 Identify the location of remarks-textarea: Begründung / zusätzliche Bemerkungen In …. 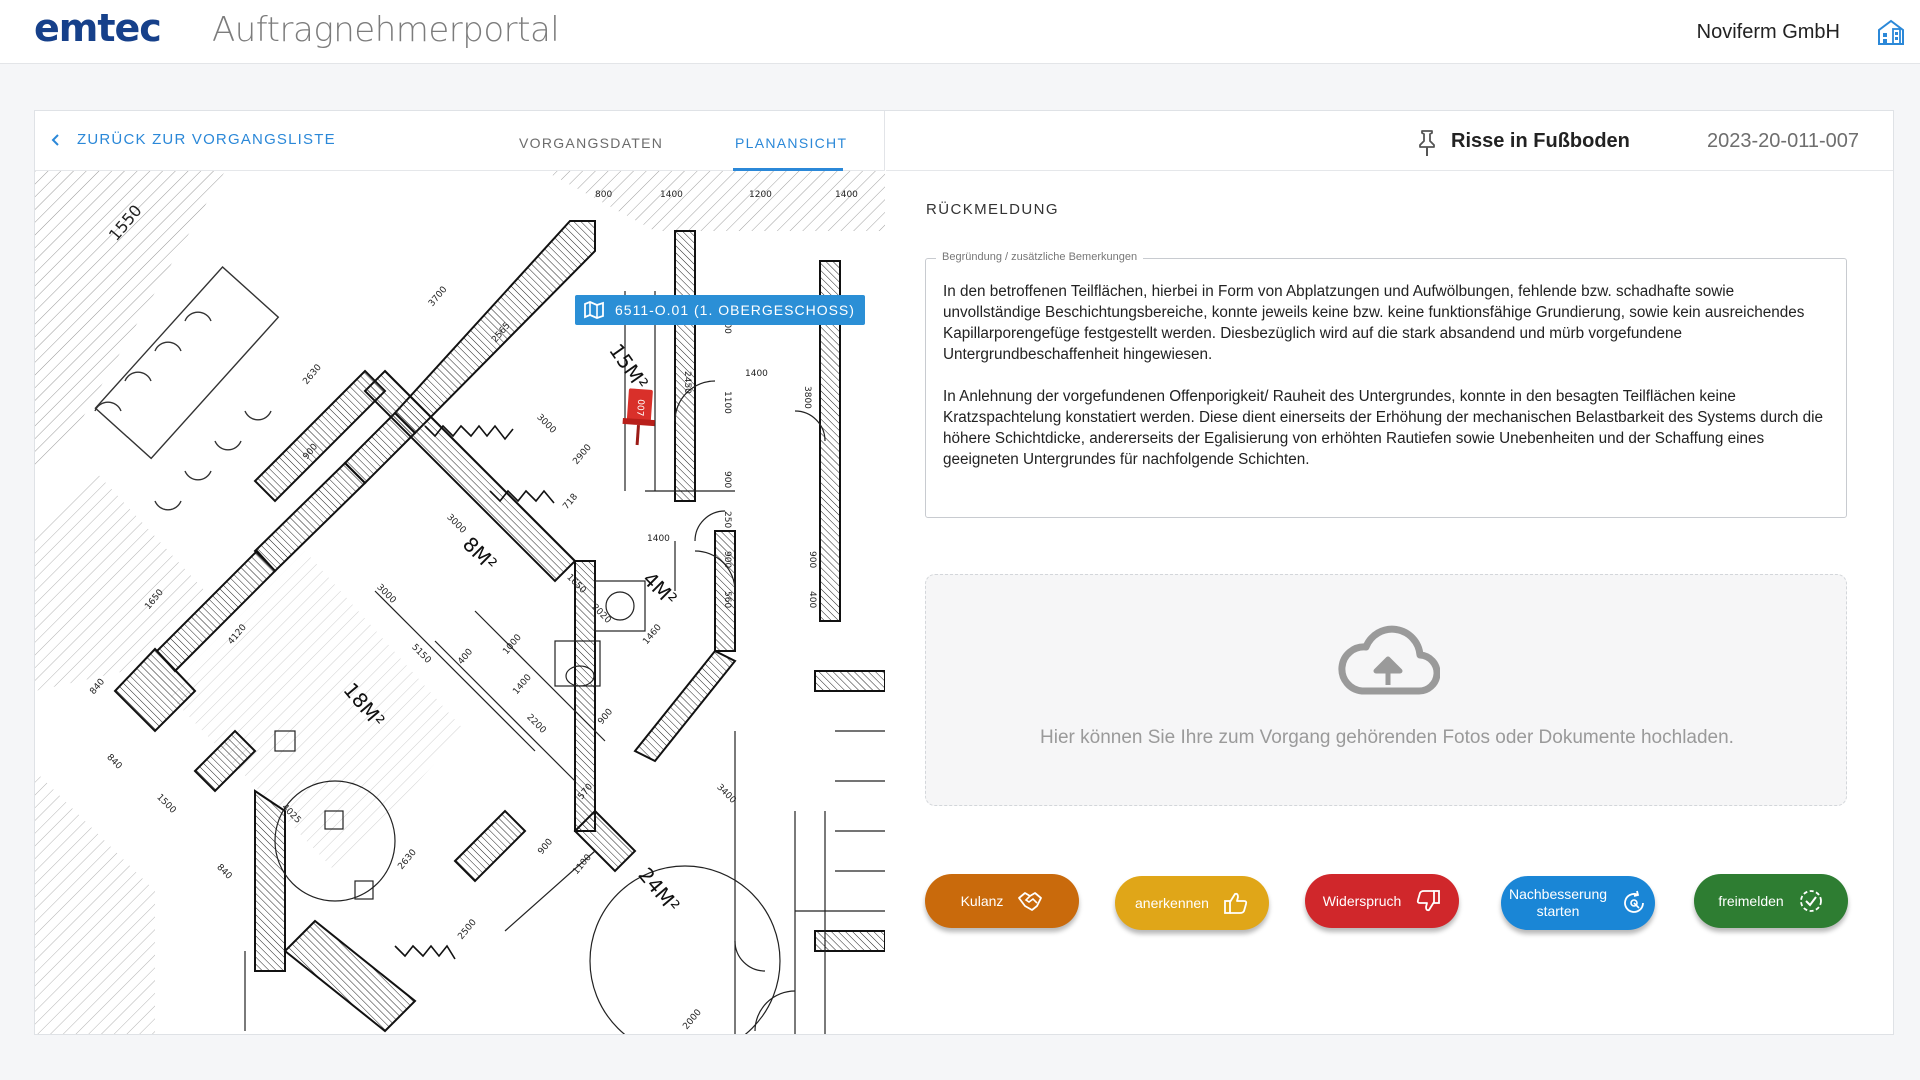
(1386, 384).